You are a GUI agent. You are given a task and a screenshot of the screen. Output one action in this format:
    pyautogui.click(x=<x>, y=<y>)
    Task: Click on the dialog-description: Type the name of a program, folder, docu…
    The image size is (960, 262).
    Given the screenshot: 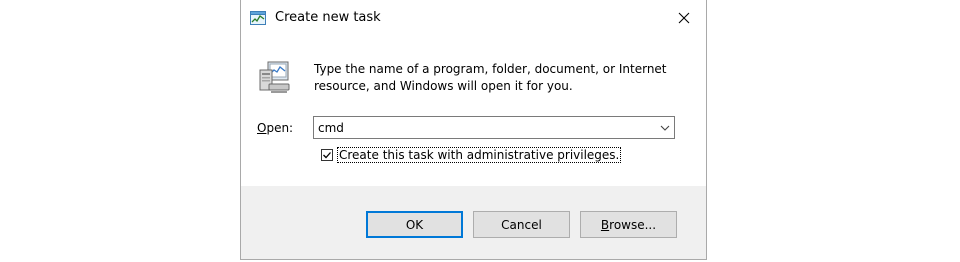 What is the action you would take?
    pyautogui.click(x=490, y=77)
    